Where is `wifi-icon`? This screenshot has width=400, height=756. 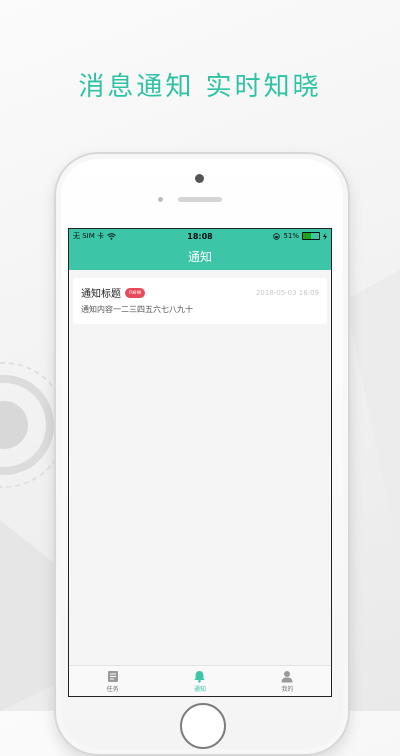
wifi-icon is located at coordinates (111, 236).